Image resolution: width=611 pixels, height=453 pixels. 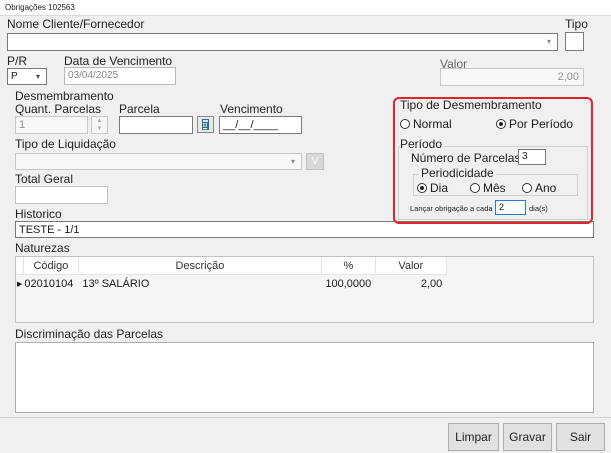 What do you see at coordinates (471, 105) in the screenshot?
I see `tipo-desmembramento-label: Tipo de Desmembramento` at bounding box center [471, 105].